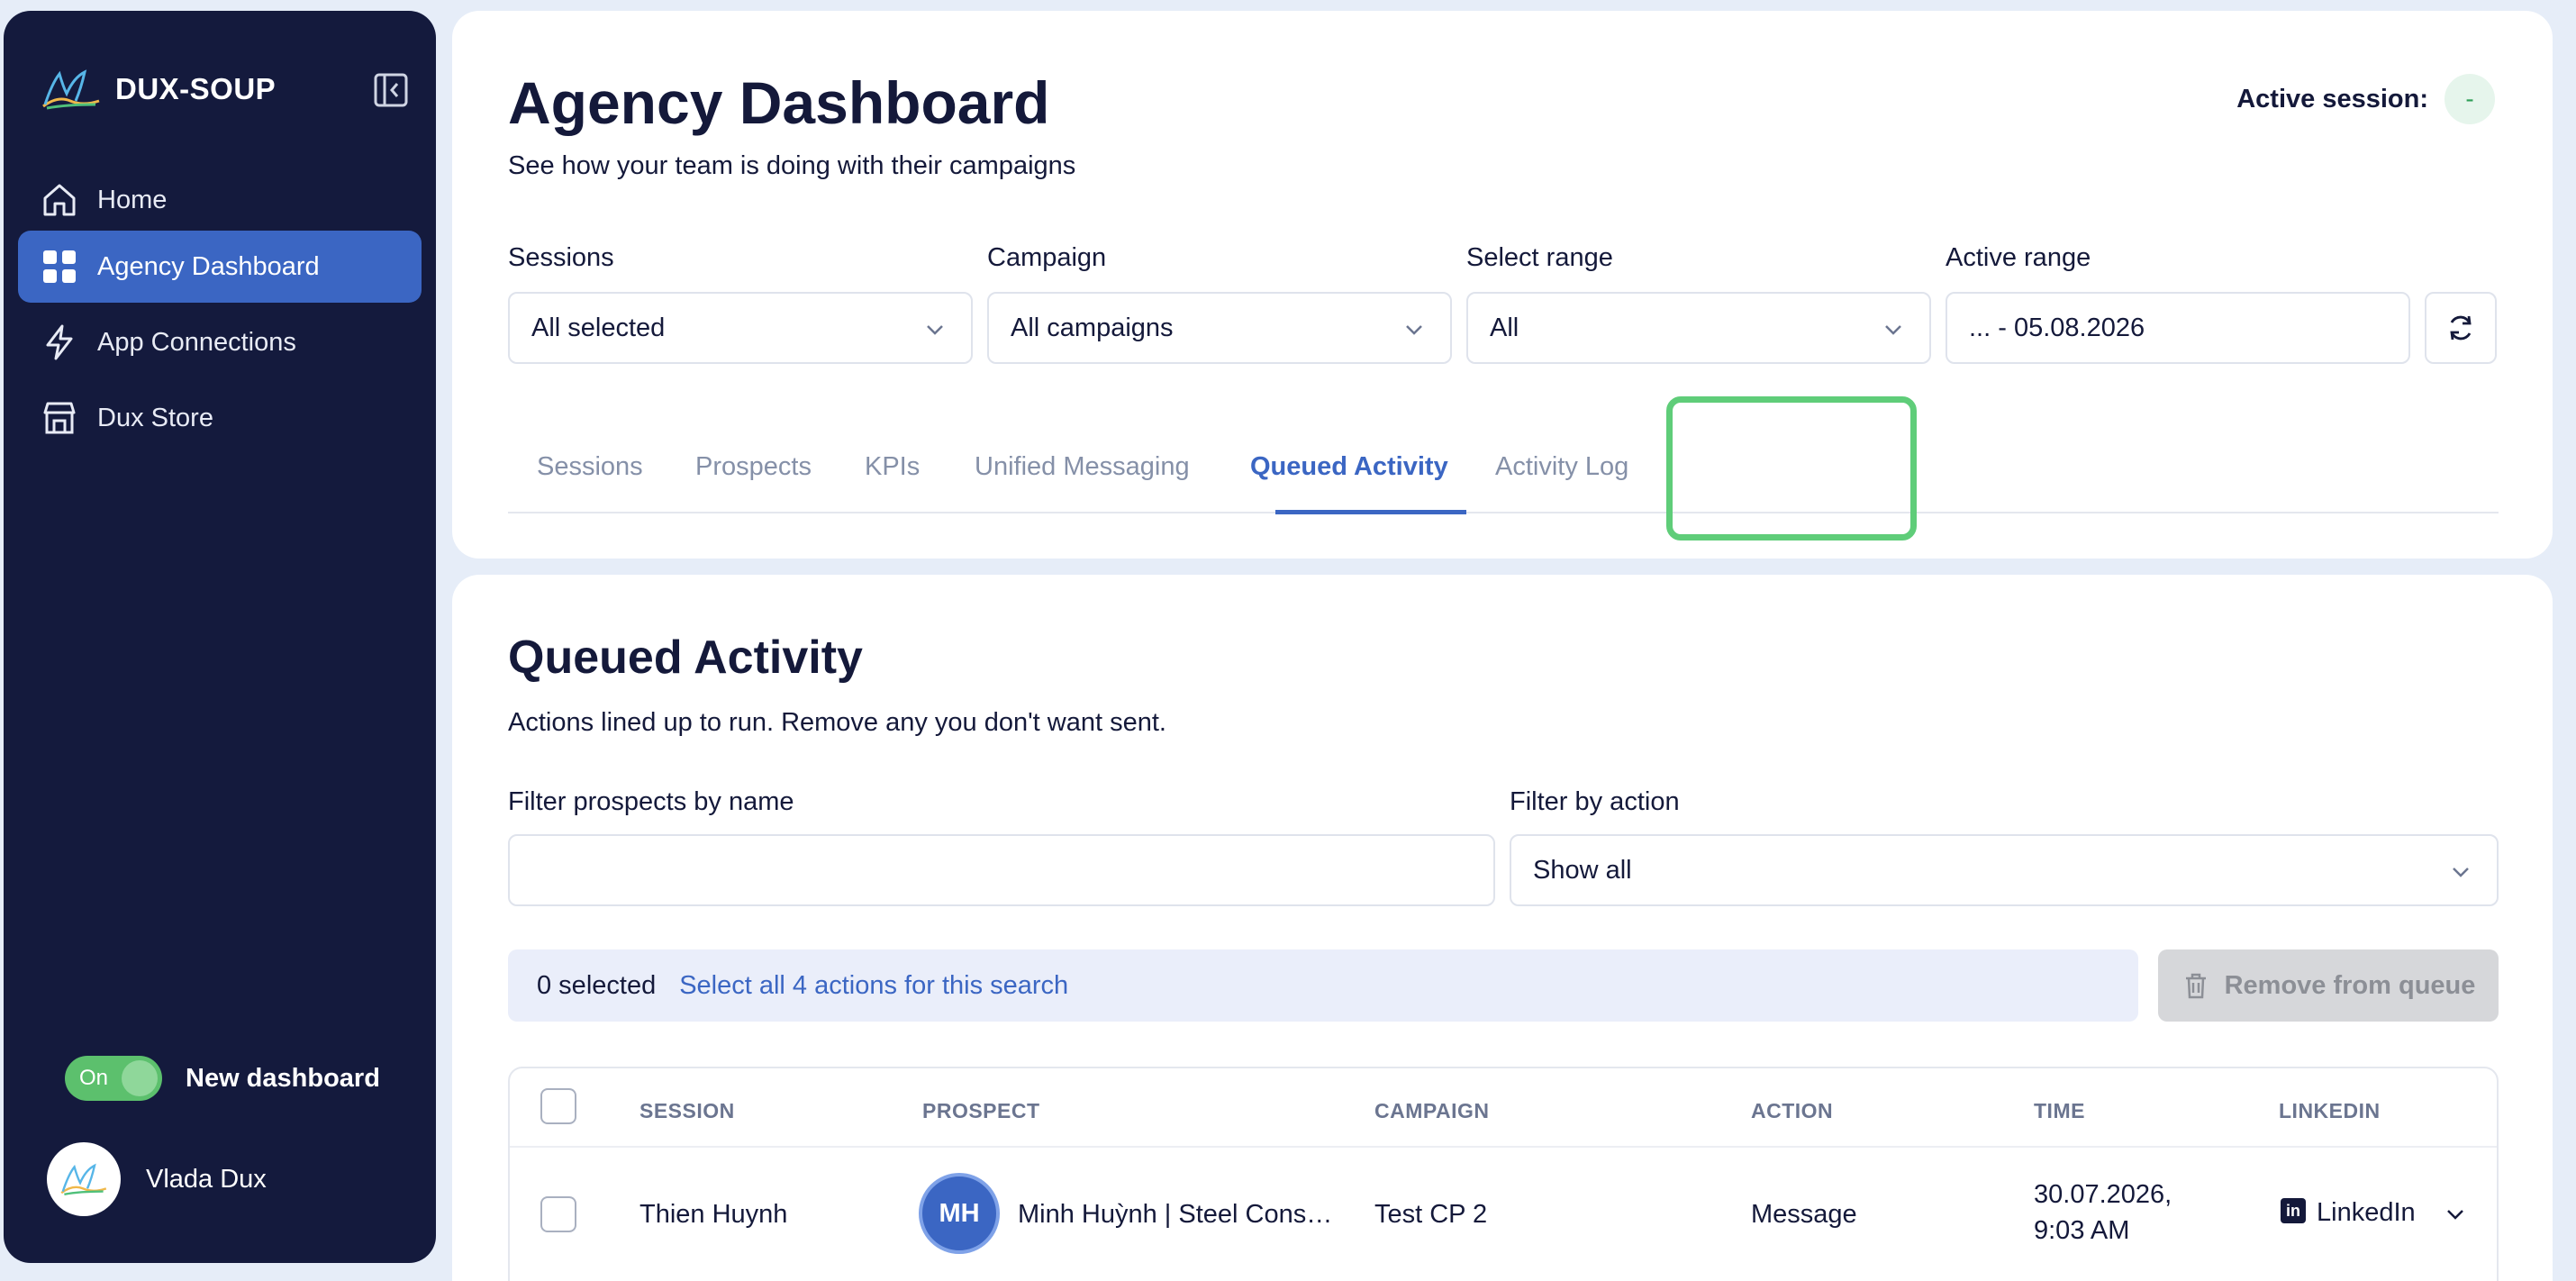 The height and width of the screenshot is (1281, 2576). Describe the element at coordinates (1792, 1111) in the screenshot. I see `column-header-action: ACTION` at that location.